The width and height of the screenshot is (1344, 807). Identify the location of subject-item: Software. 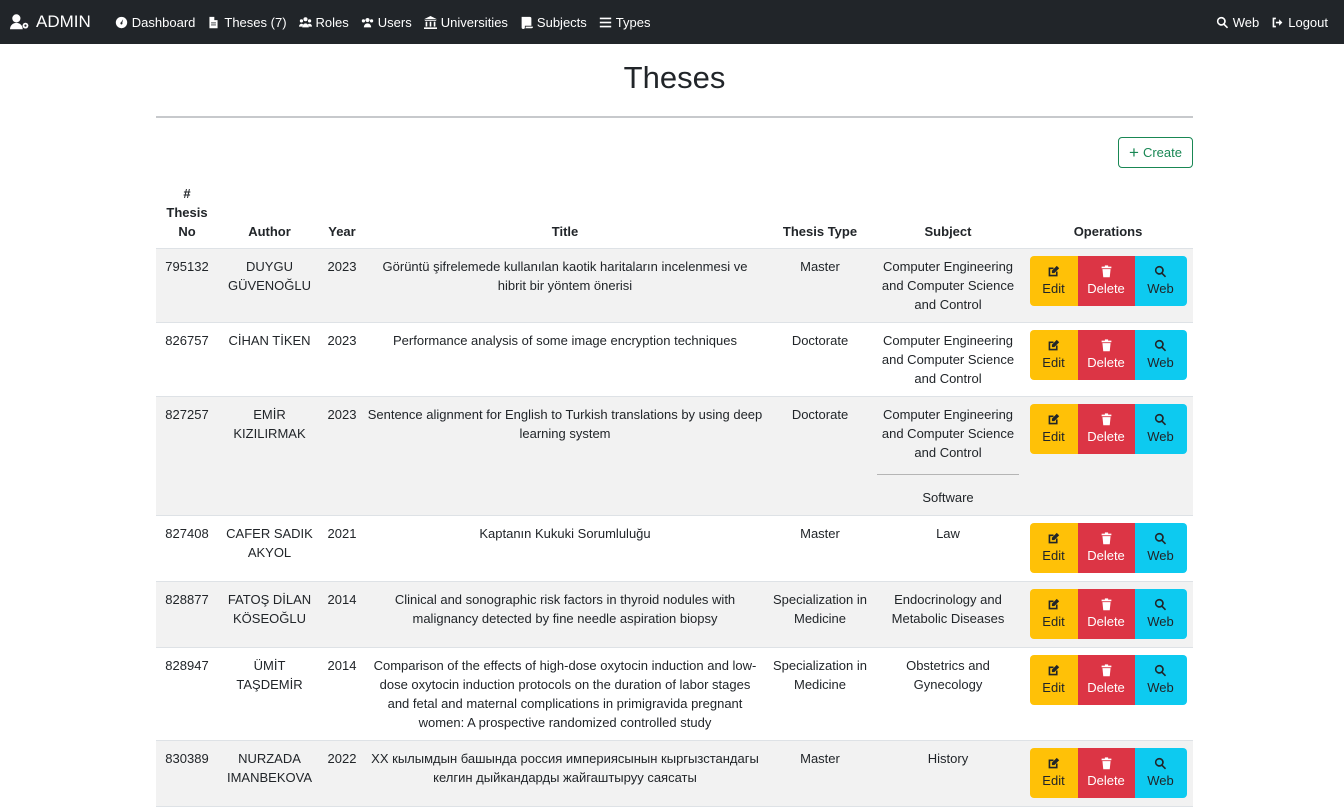
(948, 490).